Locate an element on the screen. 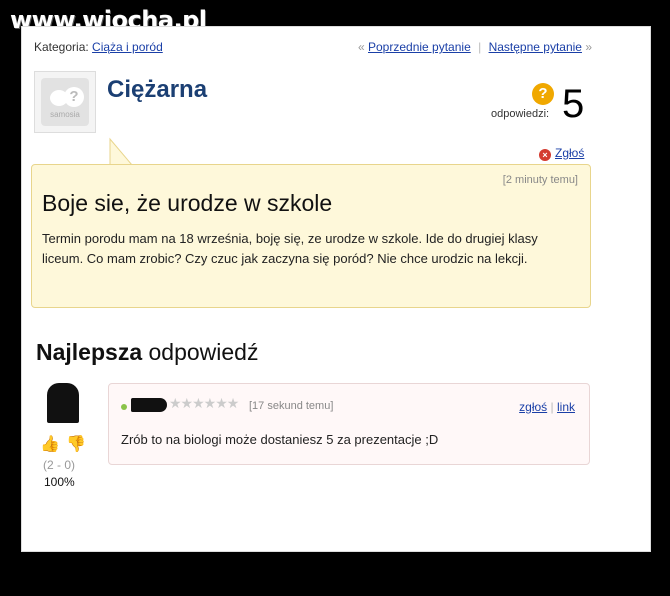  breadcrumb-label: Kategoria: is located at coordinates (61, 47).